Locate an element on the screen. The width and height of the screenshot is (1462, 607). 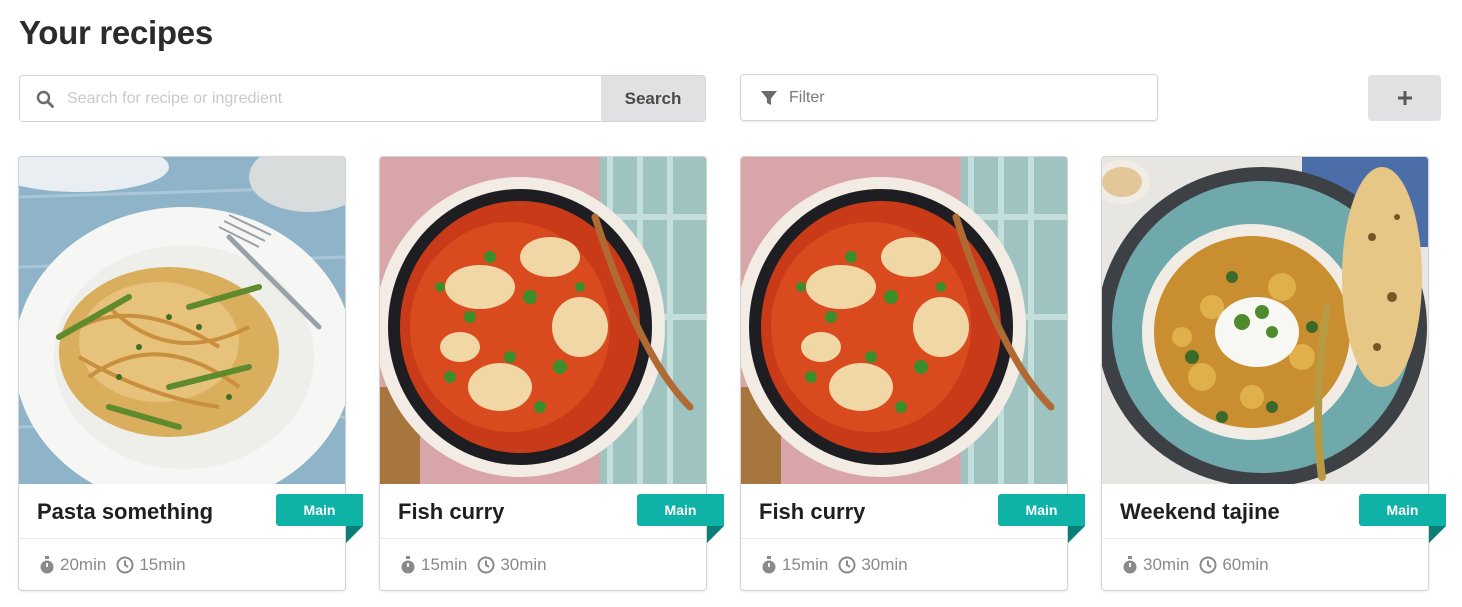
page-title: Your recipes is located at coordinates (116, 32).